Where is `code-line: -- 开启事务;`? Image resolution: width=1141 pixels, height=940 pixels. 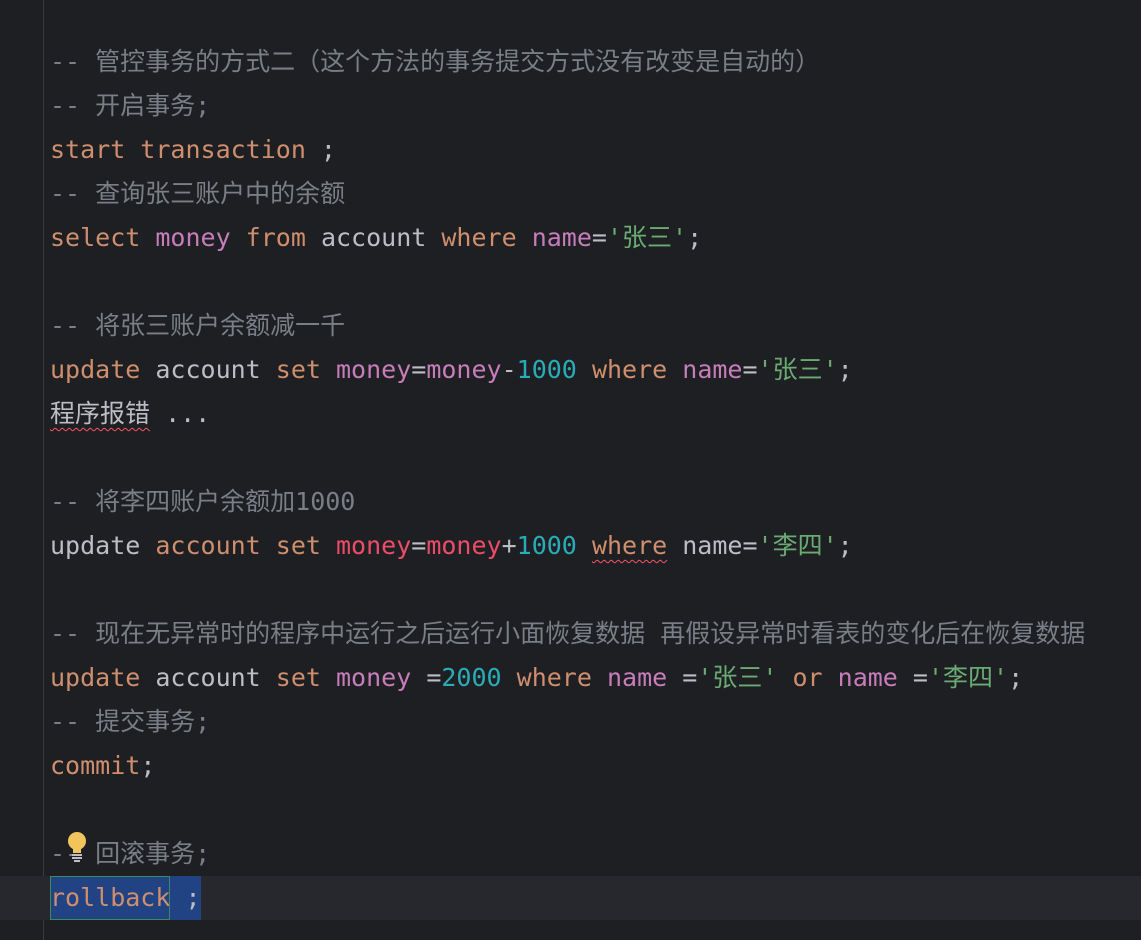 code-line: -- 开启事务; is located at coordinates (595, 106).